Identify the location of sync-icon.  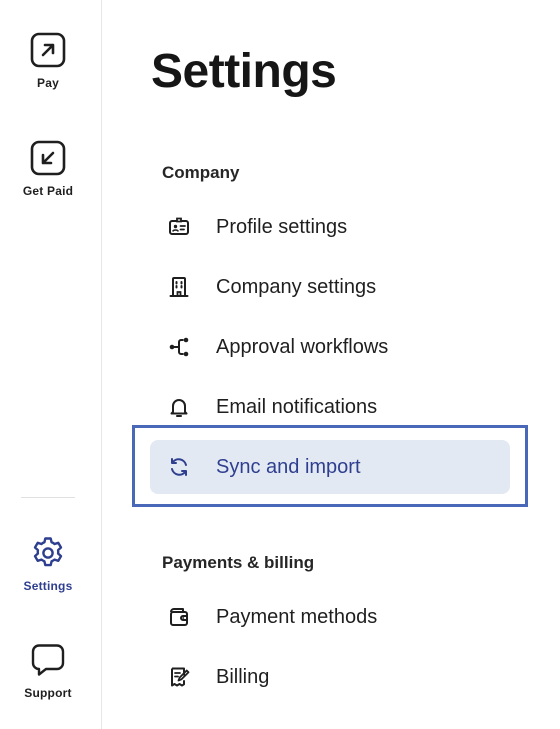
(179, 467).